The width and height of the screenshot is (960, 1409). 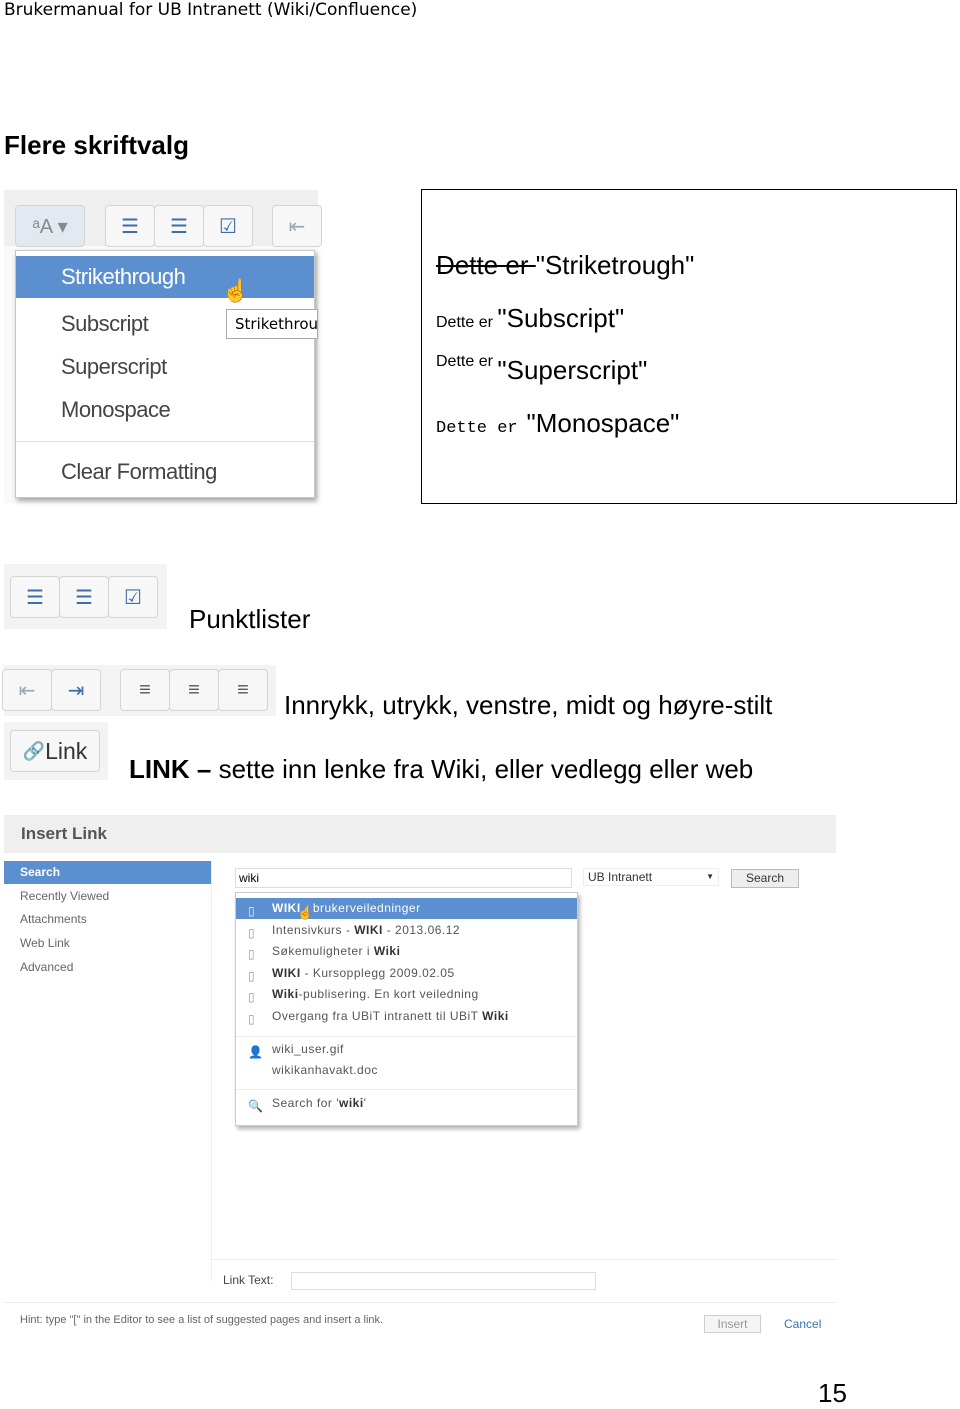 What do you see at coordinates (272, 324) in the screenshot?
I see `tooltip: Strikethrou` at bounding box center [272, 324].